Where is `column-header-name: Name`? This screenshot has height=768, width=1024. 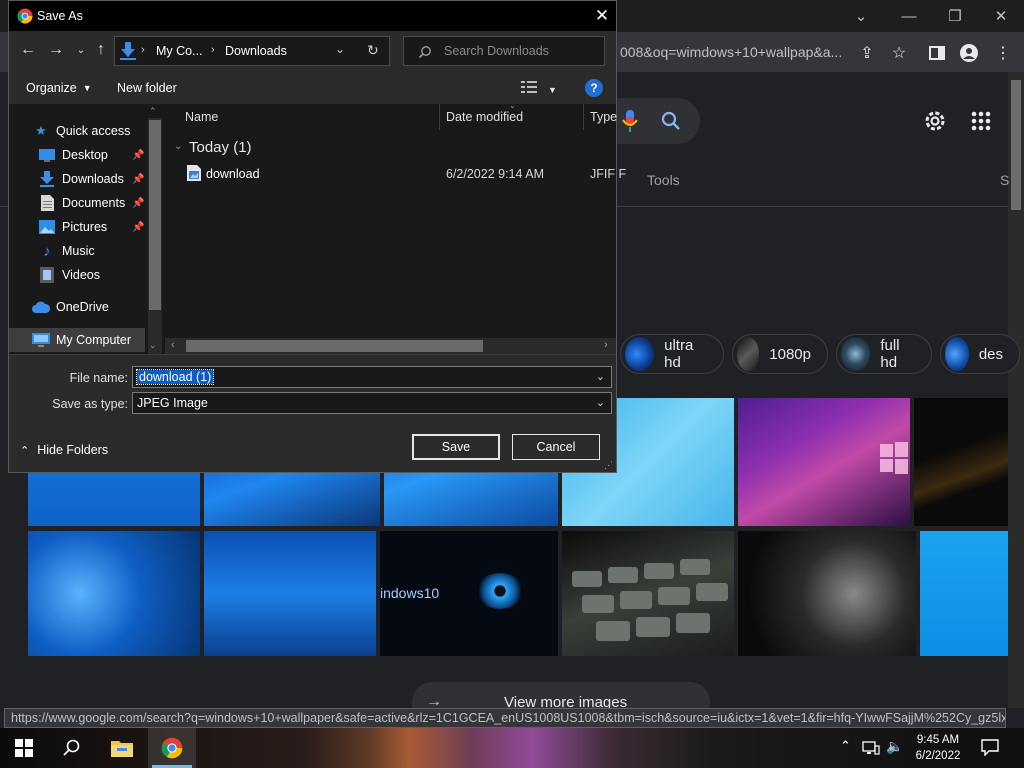
column-header-name: Name is located at coordinates (201, 117).